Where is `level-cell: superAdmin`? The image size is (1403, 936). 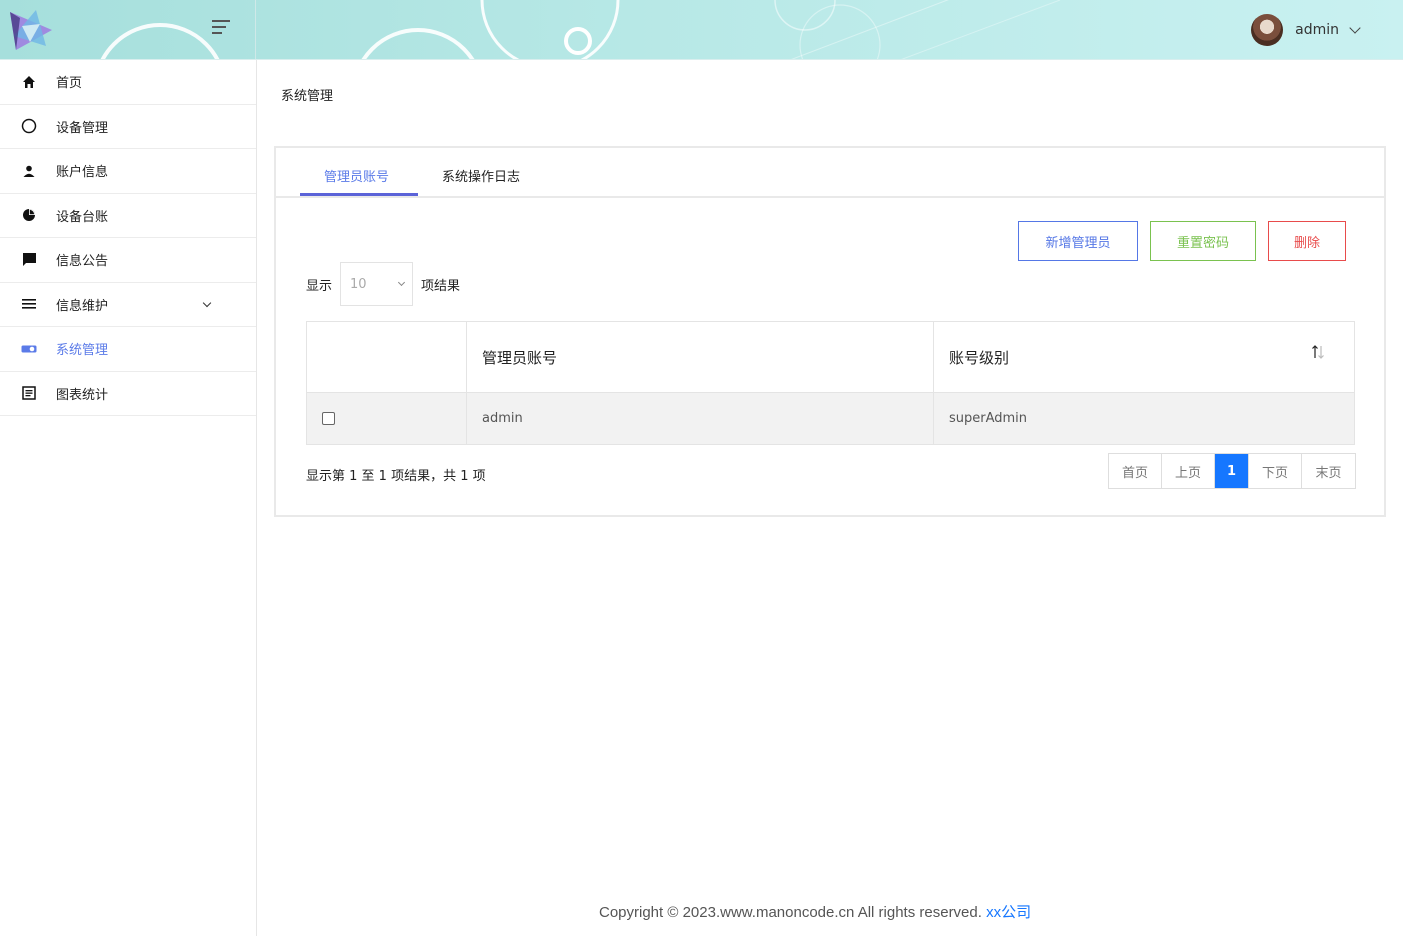
level-cell: superAdmin is located at coordinates (1144, 418).